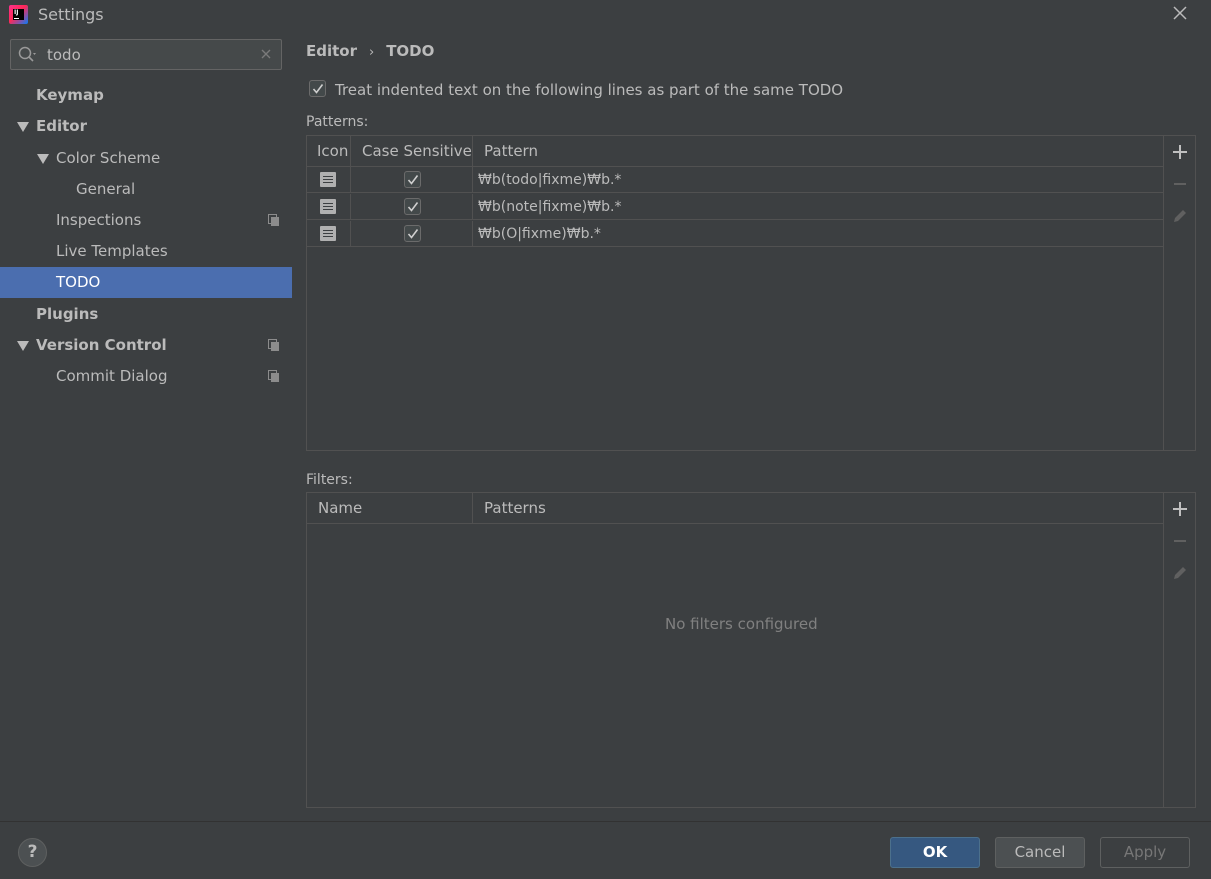  What do you see at coordinates (146, 282) in the screenshot?
I see `sidebar-item-todo: TODO` at bounding box center [146, 282].